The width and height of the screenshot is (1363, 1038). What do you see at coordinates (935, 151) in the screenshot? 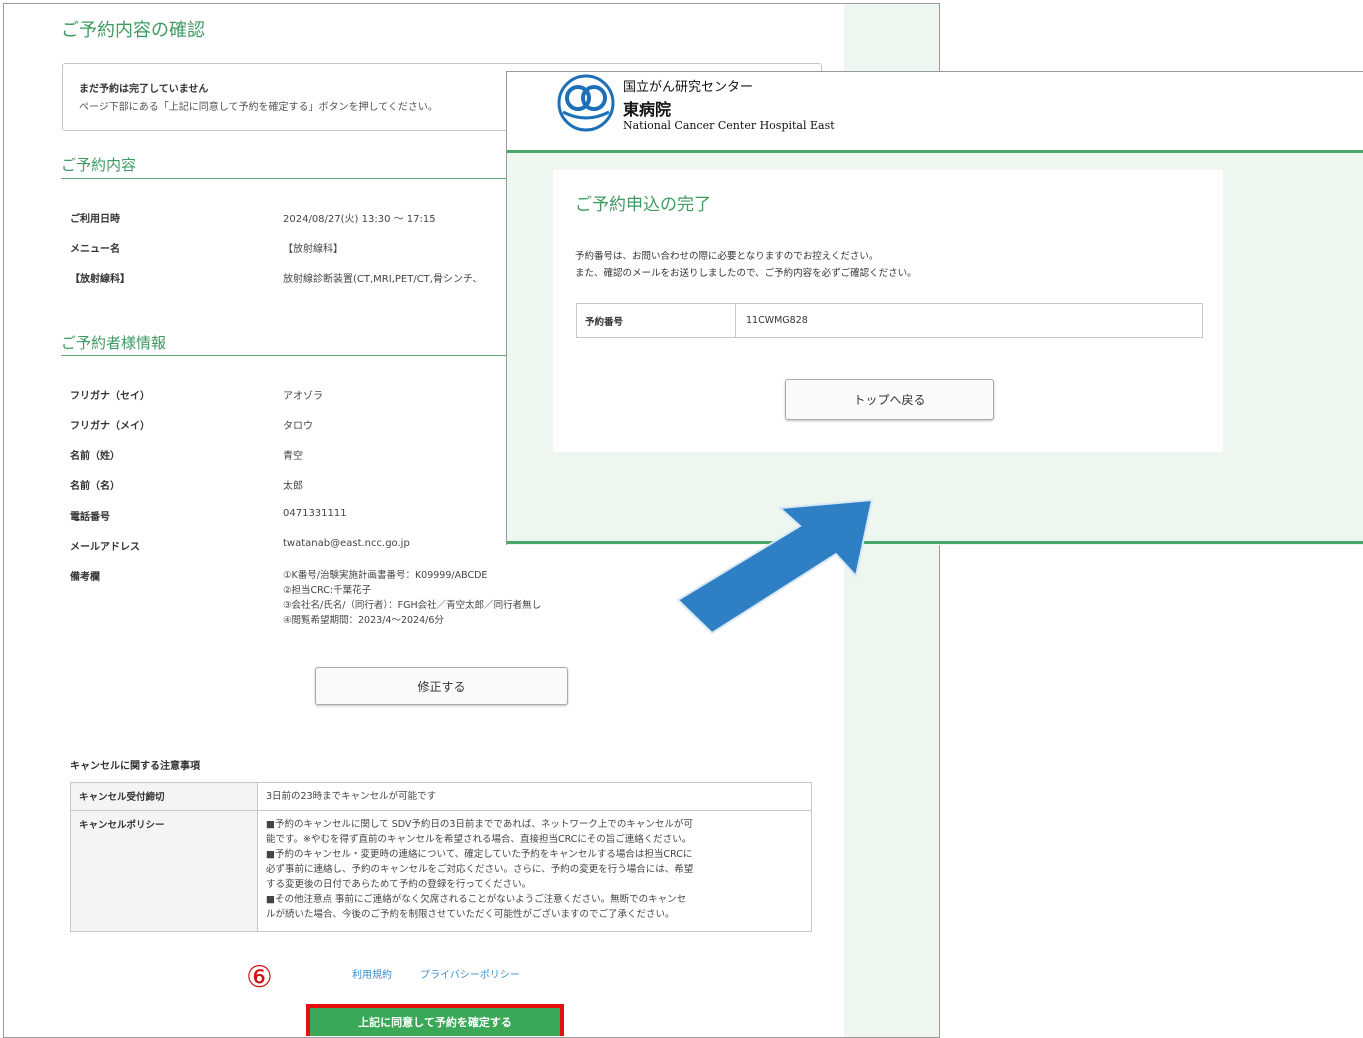
I see `header-divider` at bounding box center [935, 151].